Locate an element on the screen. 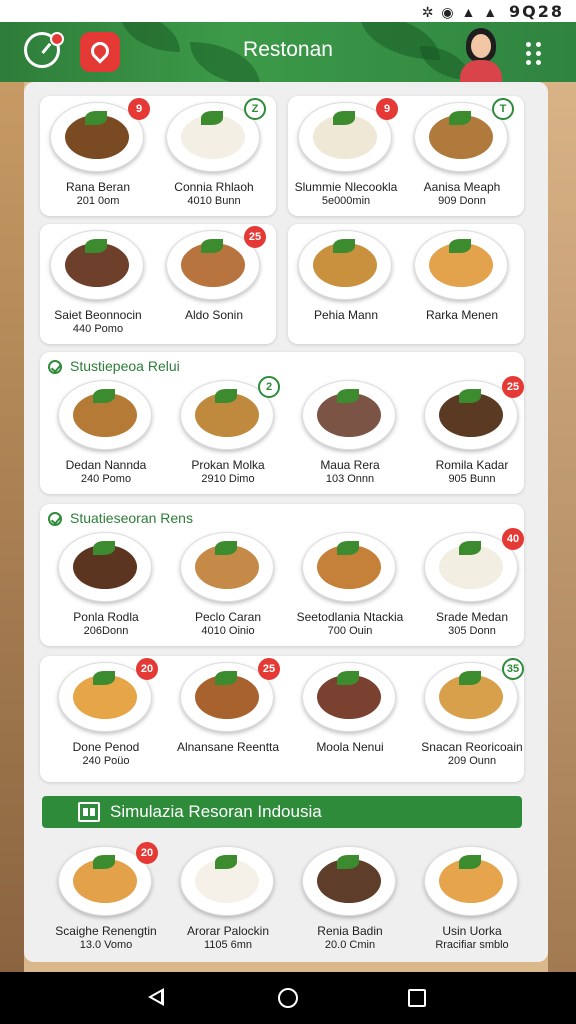 The width and height of the screenshot is (576, 1024). menu-item: T Aanisa Meaph 909 Donn is located at coordinates (462, 158).